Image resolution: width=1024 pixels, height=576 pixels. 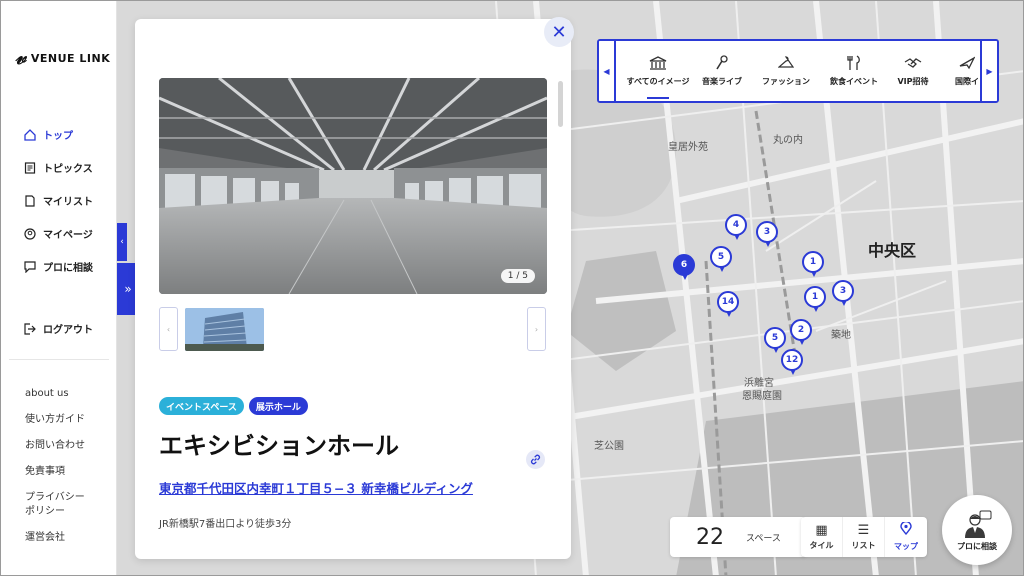 What do you see at coordinates (128, 289) in the screenshot?
I see `double-chevron-icon: »` at bounding box center [128, 289].